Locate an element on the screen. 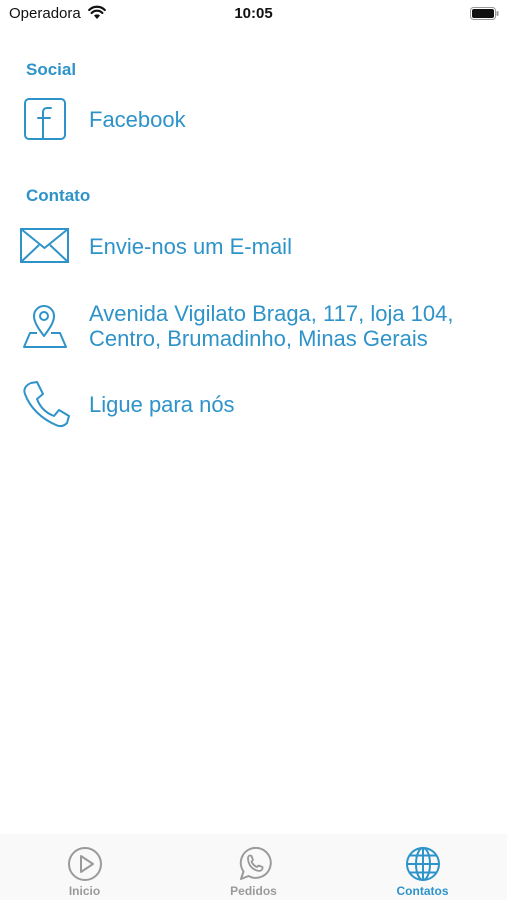 This screenshot has width=507, height=900. status-time: 10:05 is located at coordinates (253, 13).